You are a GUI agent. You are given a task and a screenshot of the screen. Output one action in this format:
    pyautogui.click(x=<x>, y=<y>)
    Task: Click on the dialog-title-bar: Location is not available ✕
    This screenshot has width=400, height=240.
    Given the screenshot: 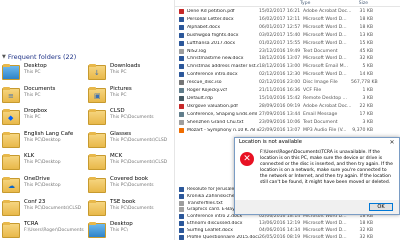 What is the action you would take?
    pyautogui.click(x=317, y=142)
    